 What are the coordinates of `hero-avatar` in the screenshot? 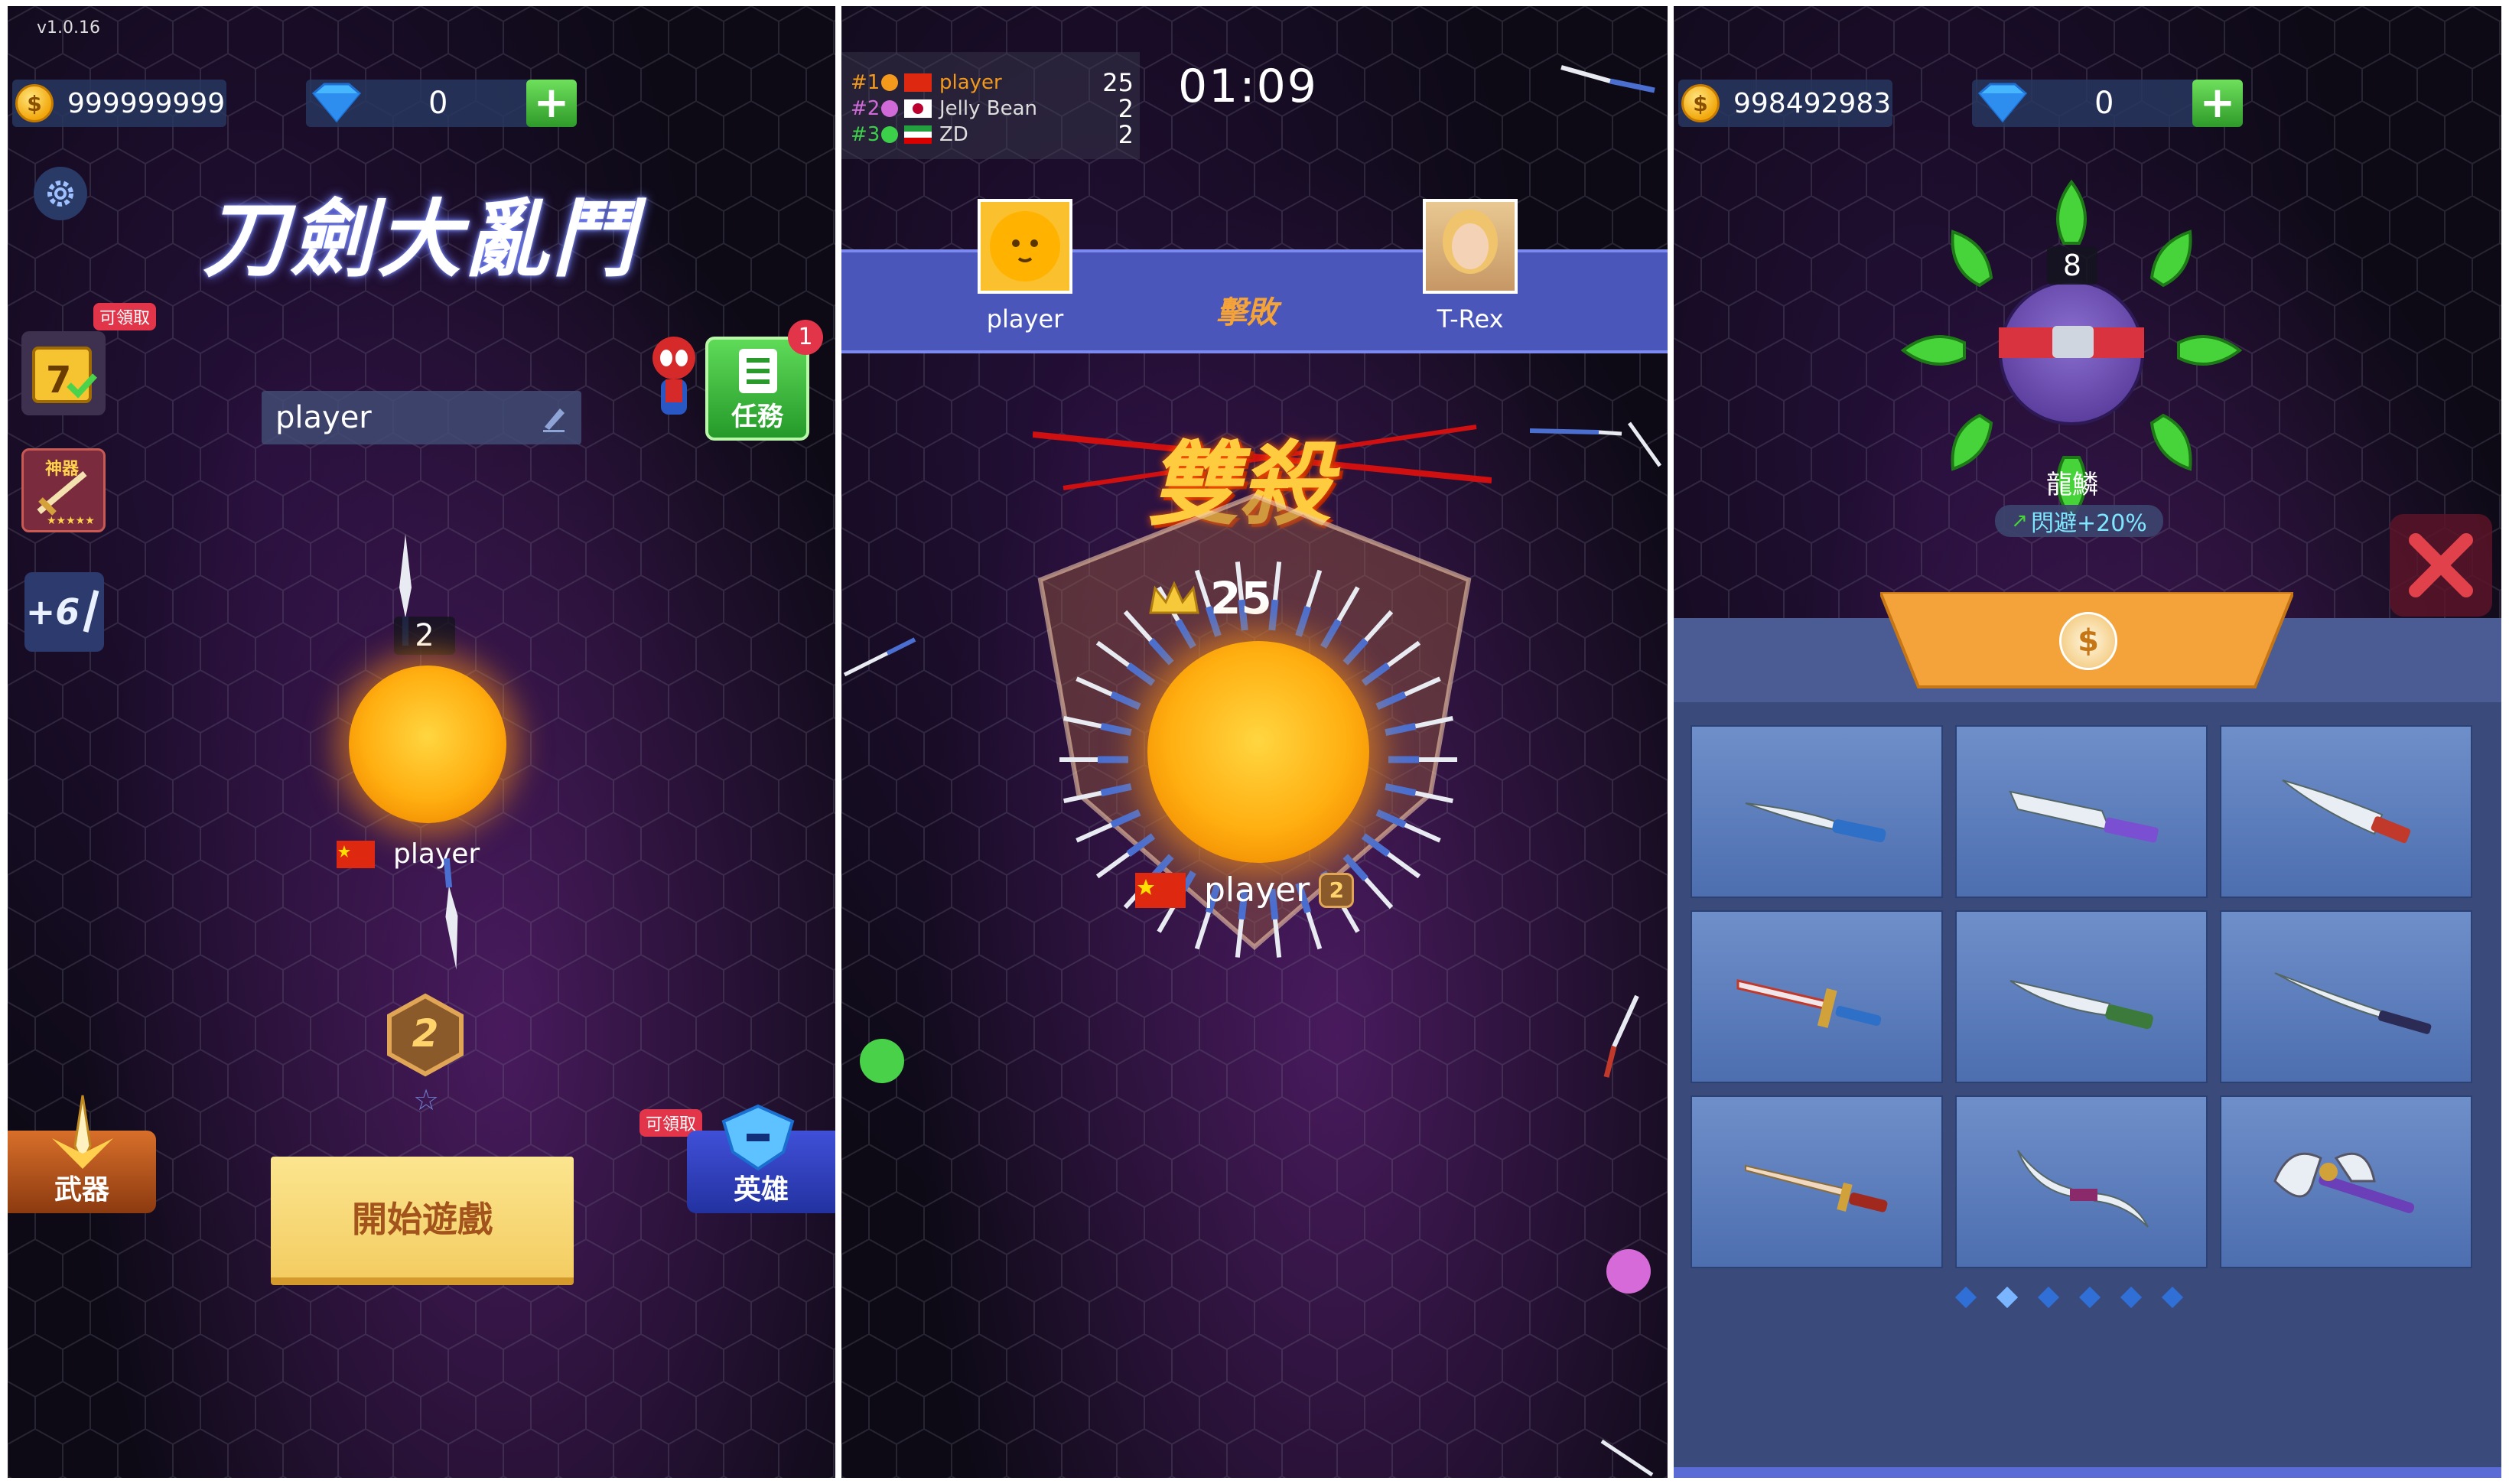 It's located at (2071, 352).